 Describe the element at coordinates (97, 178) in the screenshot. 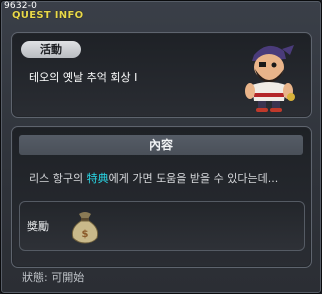

I see `npc-name-highlight: 特典` at that location.